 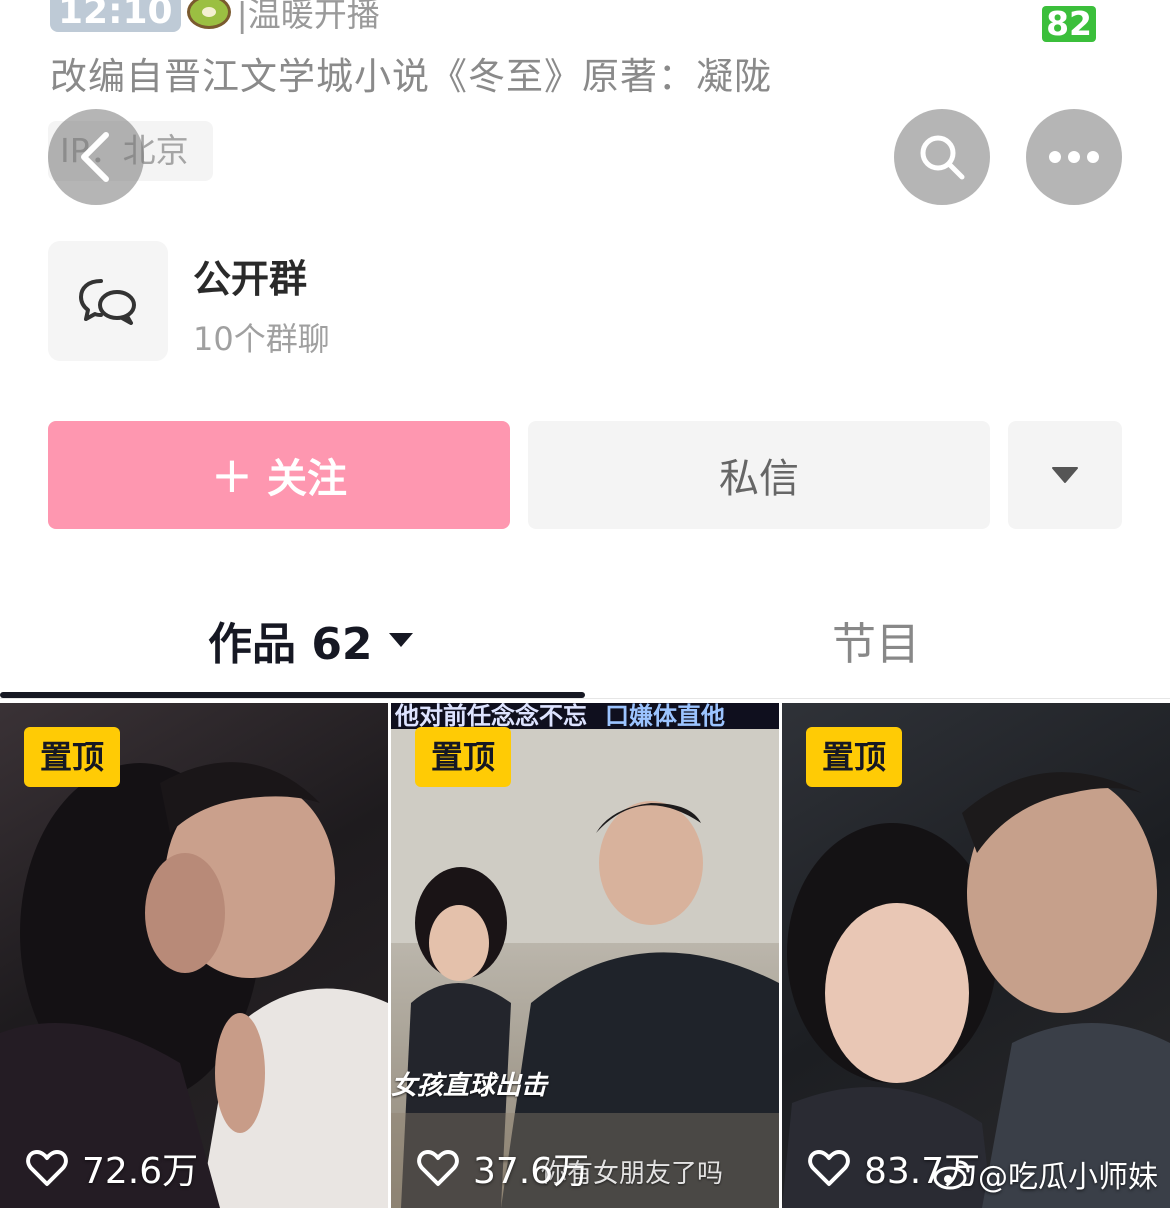 What do you see at coordinates (115, 16) in the screenshot?
I see `status-time: 12:10` at bounding box center [115, 16].